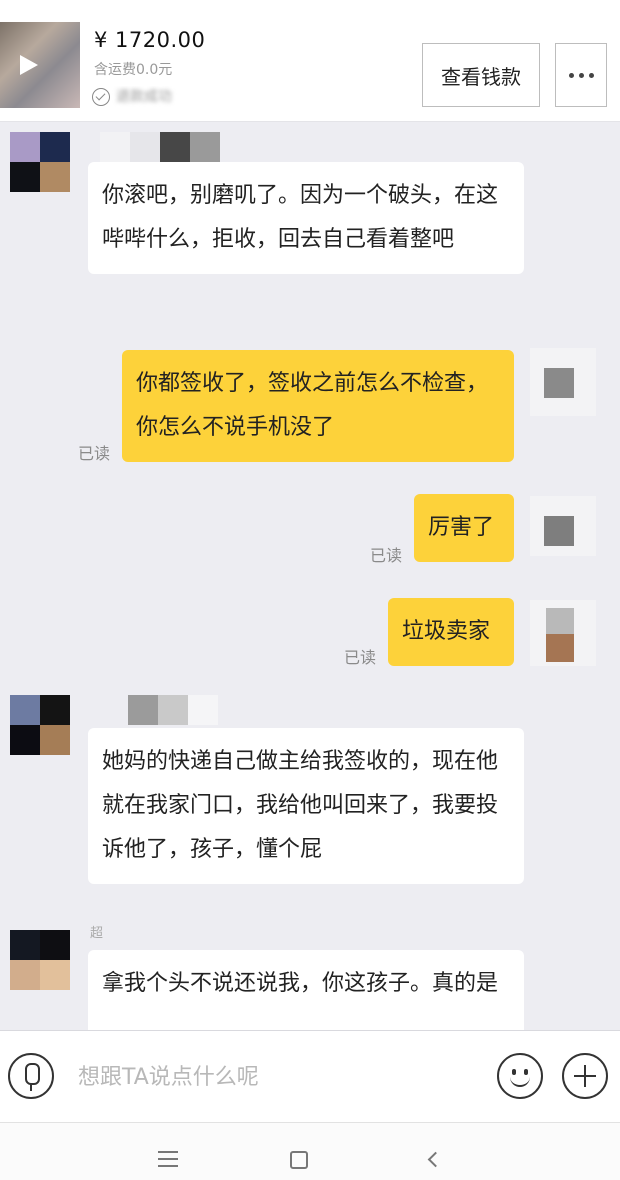 This screenshot has width=620, height=1180. I want to click on play-icon, so click(29, 65).